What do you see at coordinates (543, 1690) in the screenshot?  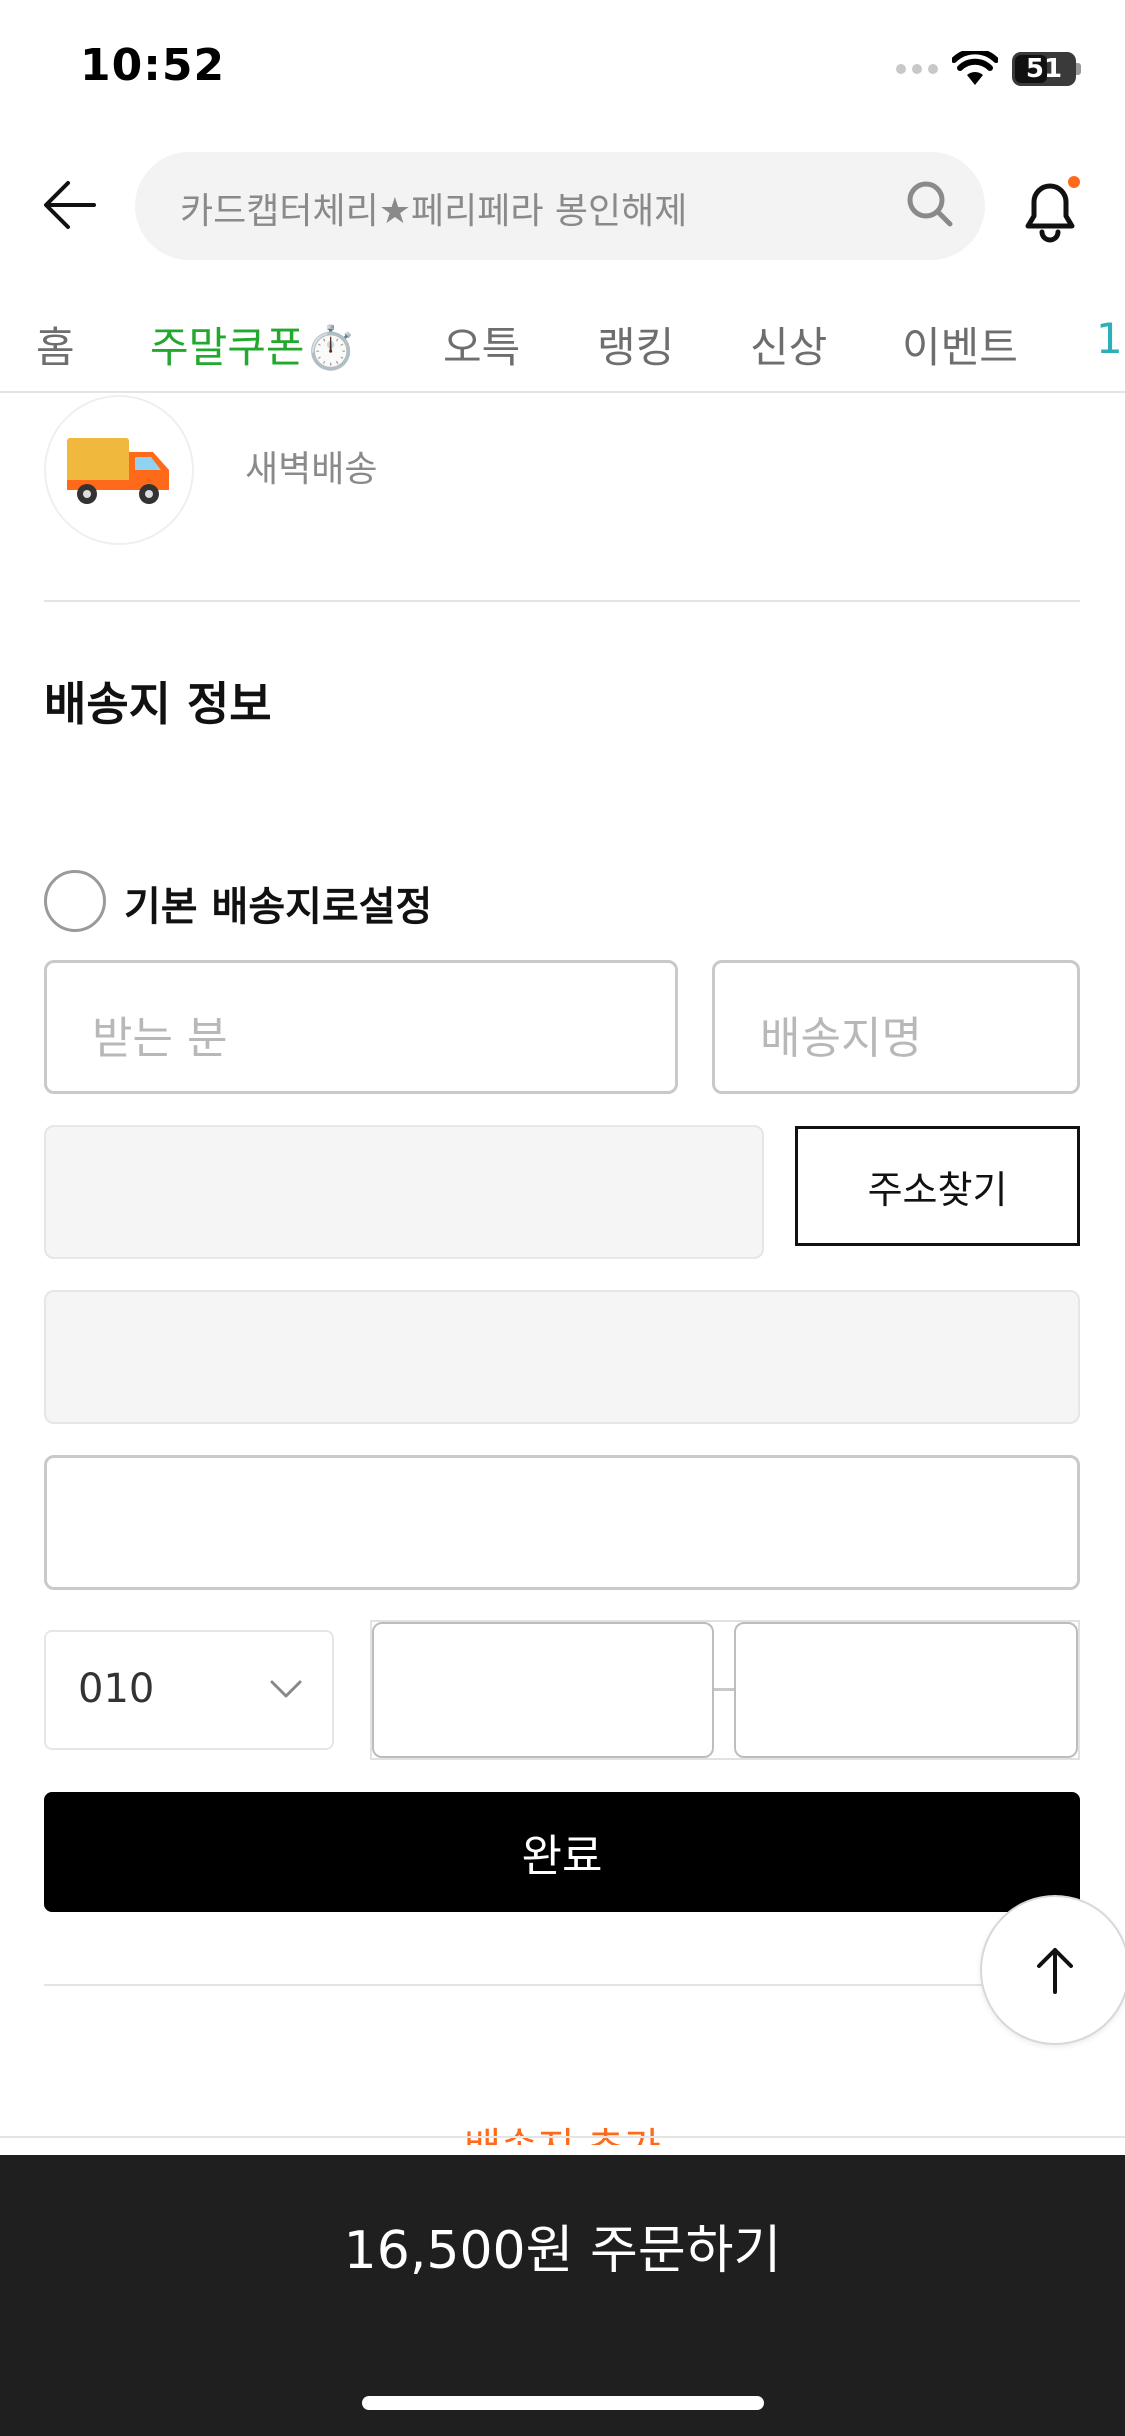 I see `phone-middle-field` at bounding box center [543, 1690].